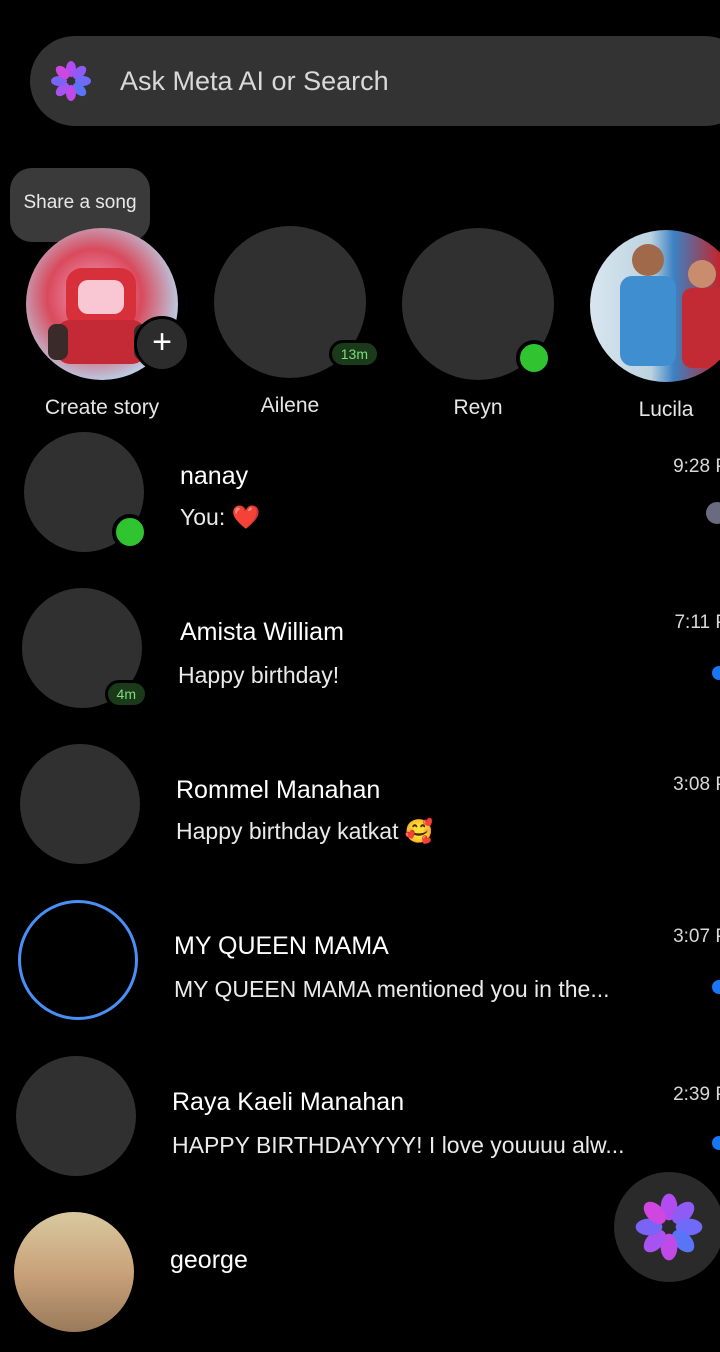  What do you see at coordinates (297, 302) in the screenshot?
I see `avatar: 13m` at bounding box center [297, 302].